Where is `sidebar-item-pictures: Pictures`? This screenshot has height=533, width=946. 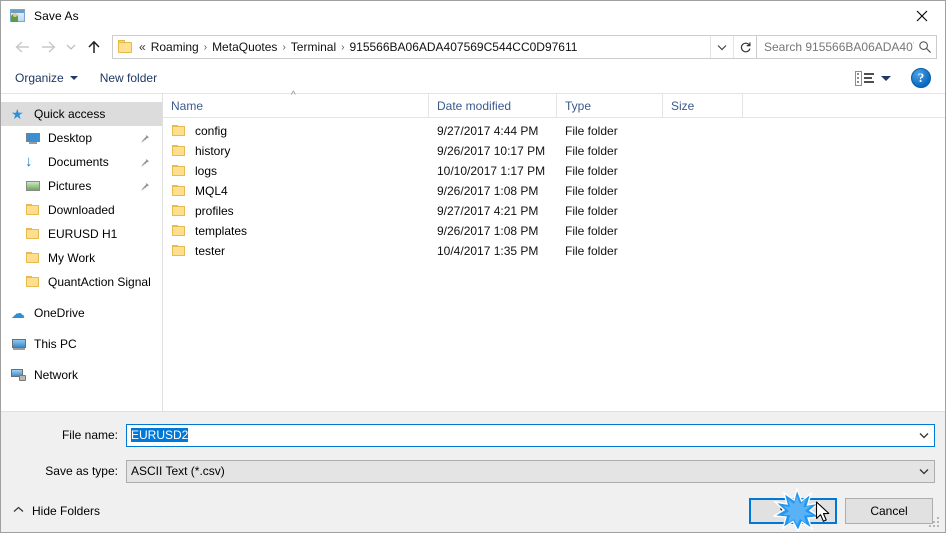 sidebar-item-pictures: Pictures is located at coordinates (81, 186).